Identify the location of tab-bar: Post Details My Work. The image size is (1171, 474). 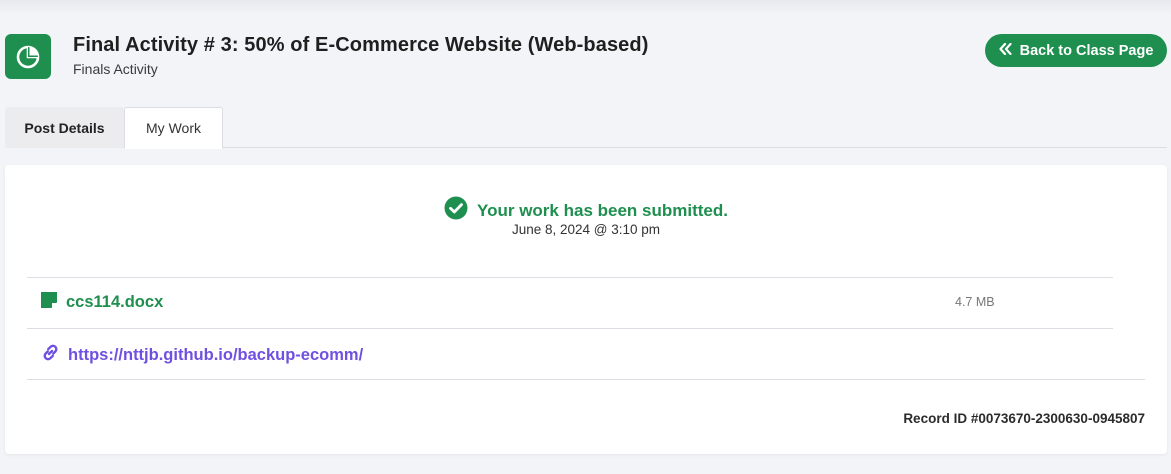
(586, 128).